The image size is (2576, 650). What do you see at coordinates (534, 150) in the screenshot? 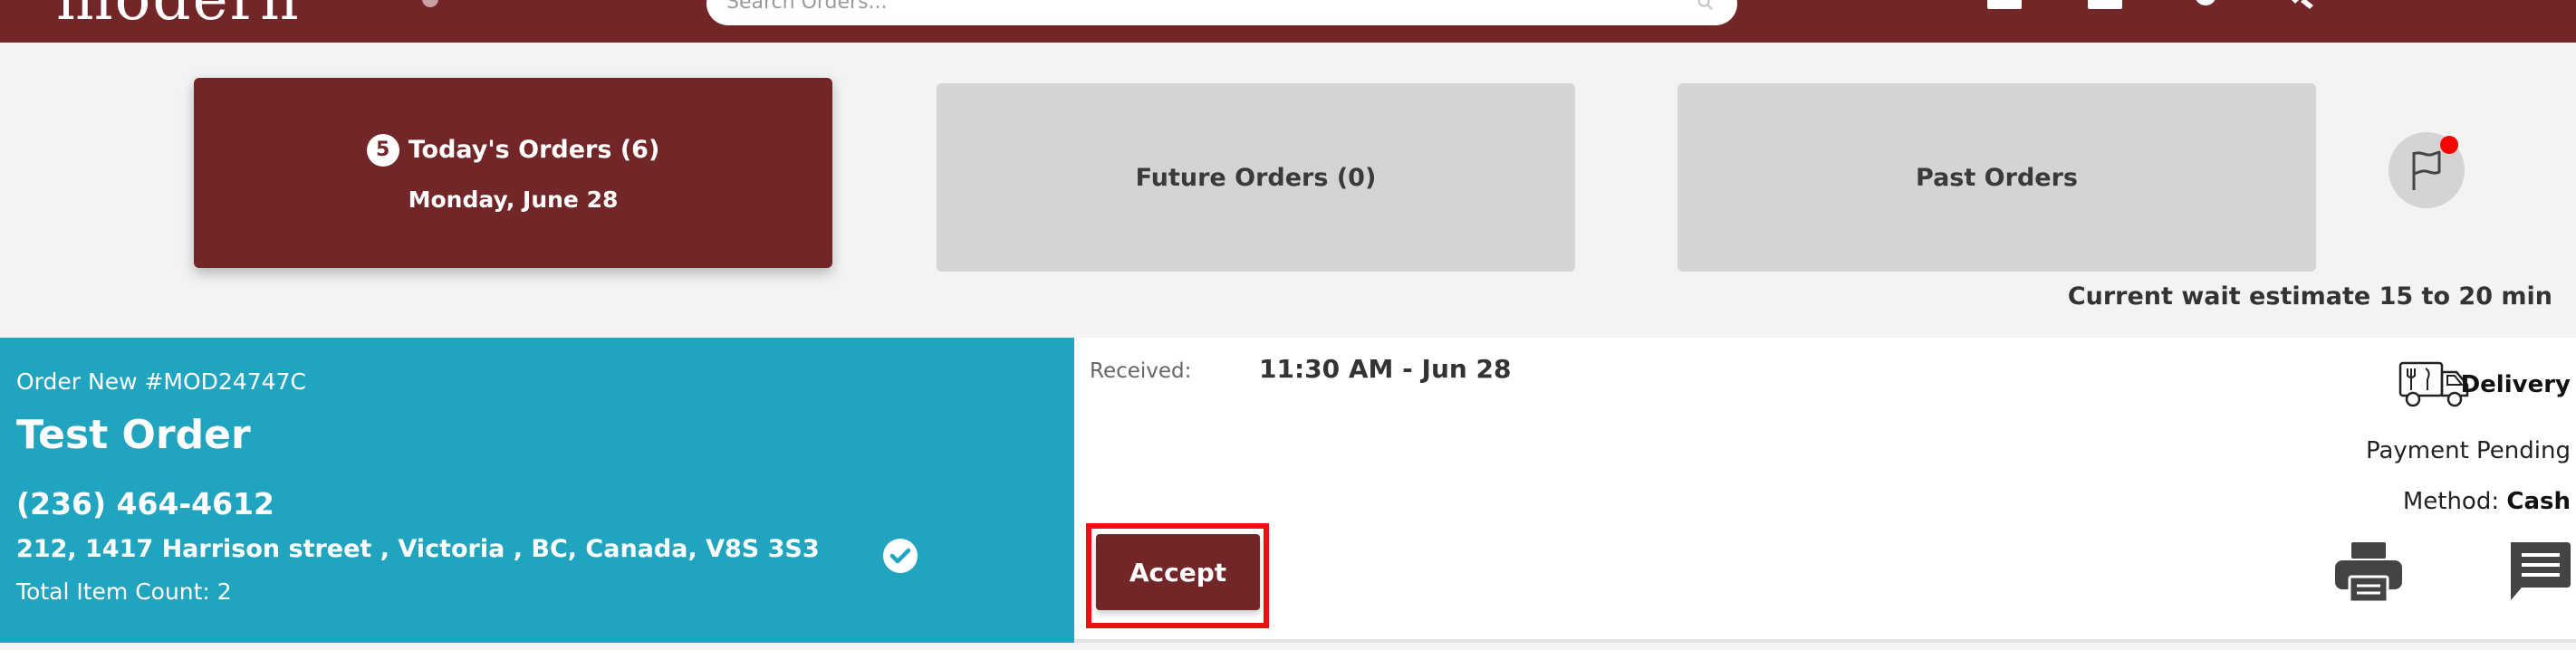
I see `tab-todays-orders-label: Today's Orders (6)` at bounding box center [534, 150].